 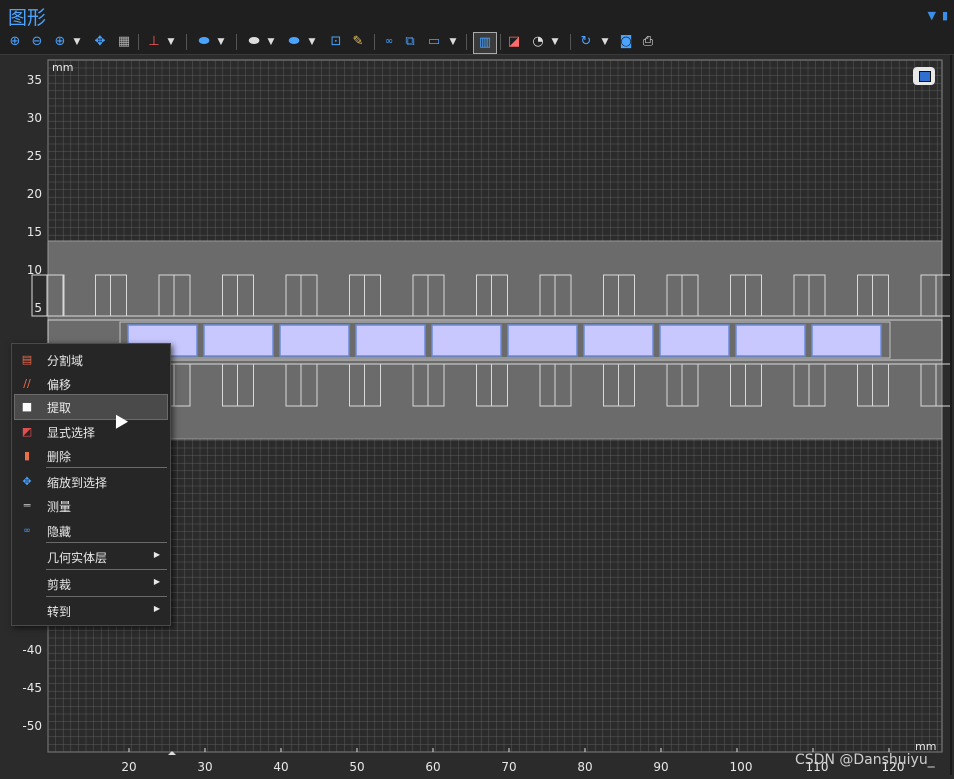 I want to click on views-icon: ▭, so click(x=434, y=42).